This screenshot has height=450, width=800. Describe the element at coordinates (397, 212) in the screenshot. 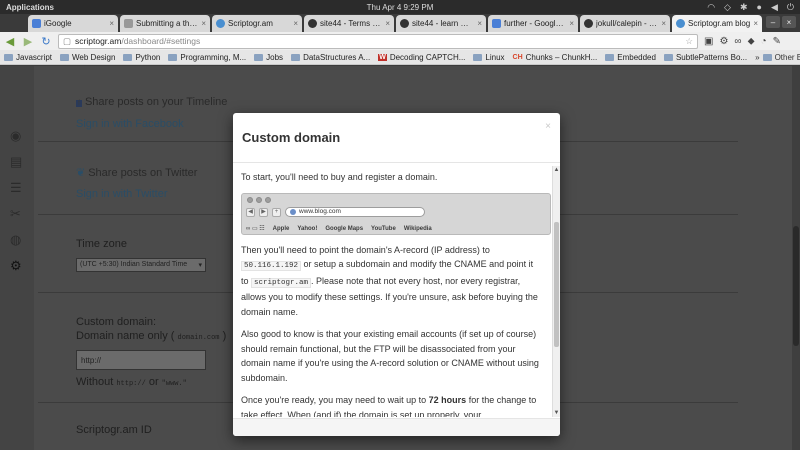

I see `example-toolbar: ◀ ▶ + www.blog.com` at that location.